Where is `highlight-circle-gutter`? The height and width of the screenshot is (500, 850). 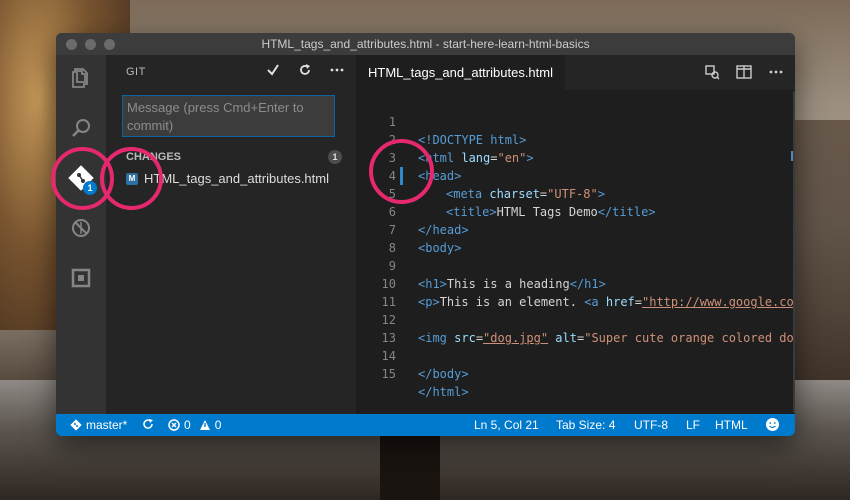 highlight-circle-gutter is located at coordinates (401, 171).